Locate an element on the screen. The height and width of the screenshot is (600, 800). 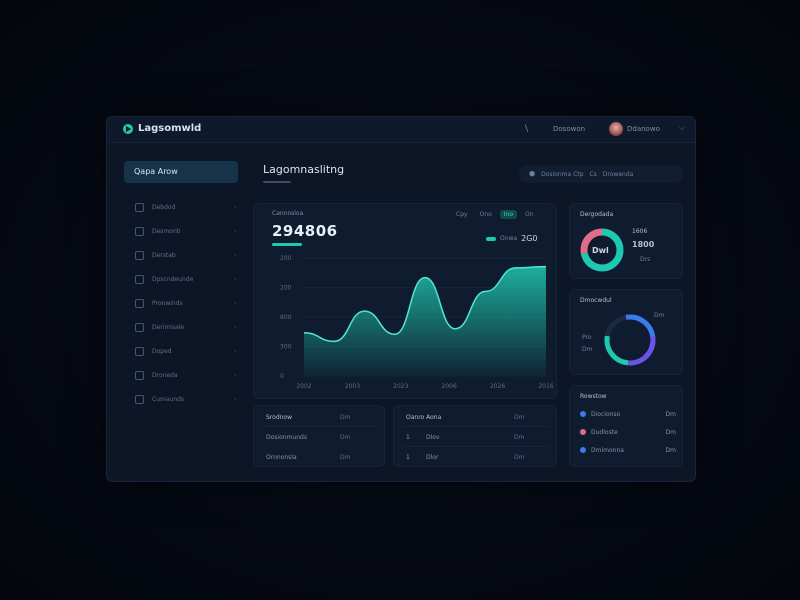
sidebar-item: Pronwinds › is located at coordinates (184, 303).